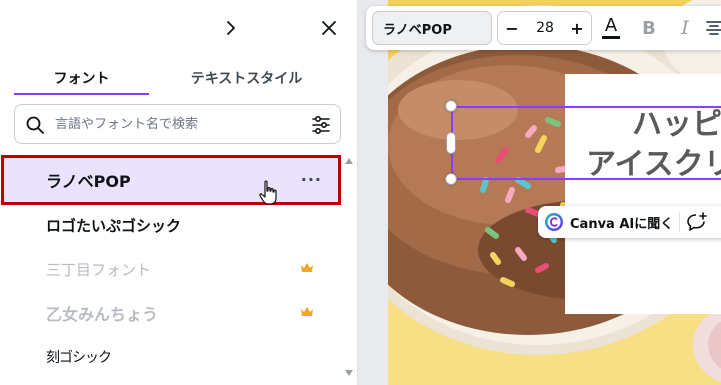 This screenshot has width=721, height=385. I want to click on font-item-sanchome: 三丁目フォント, so click(171, 269).